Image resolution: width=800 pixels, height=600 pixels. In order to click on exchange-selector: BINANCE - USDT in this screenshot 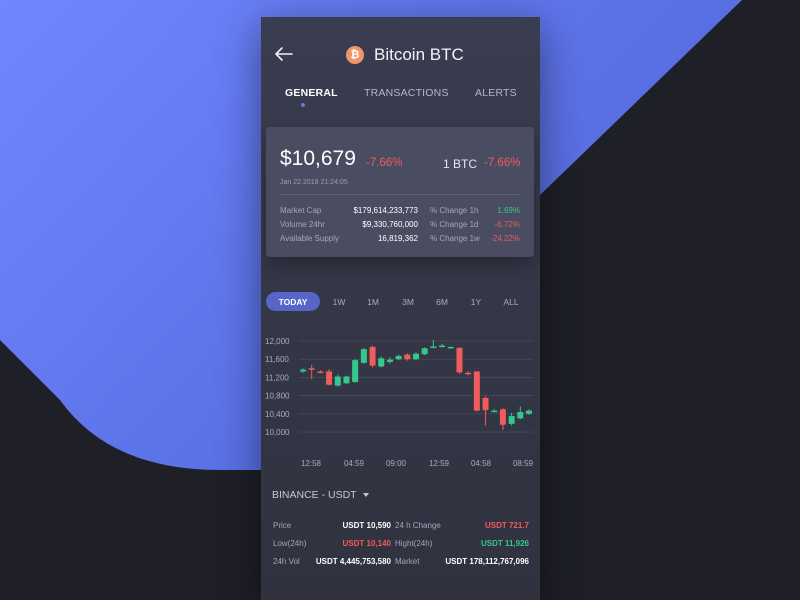, I will do `click(320, 495)`.